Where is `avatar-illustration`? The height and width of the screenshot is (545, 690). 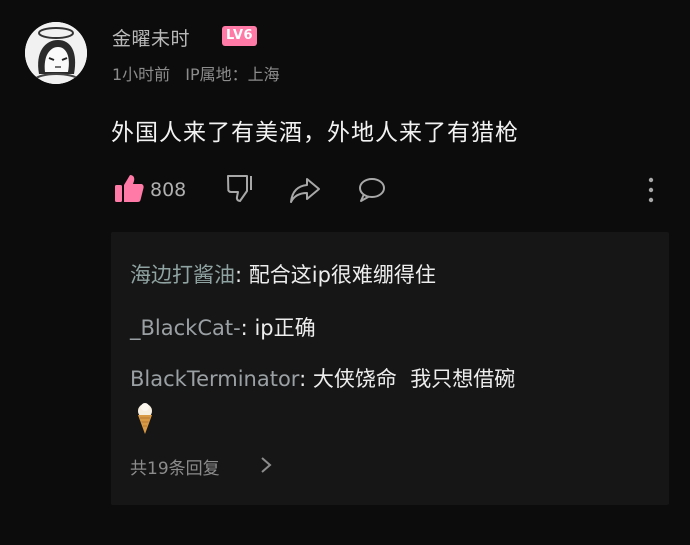 avatar-illustration is located at coordinates (56, 53).